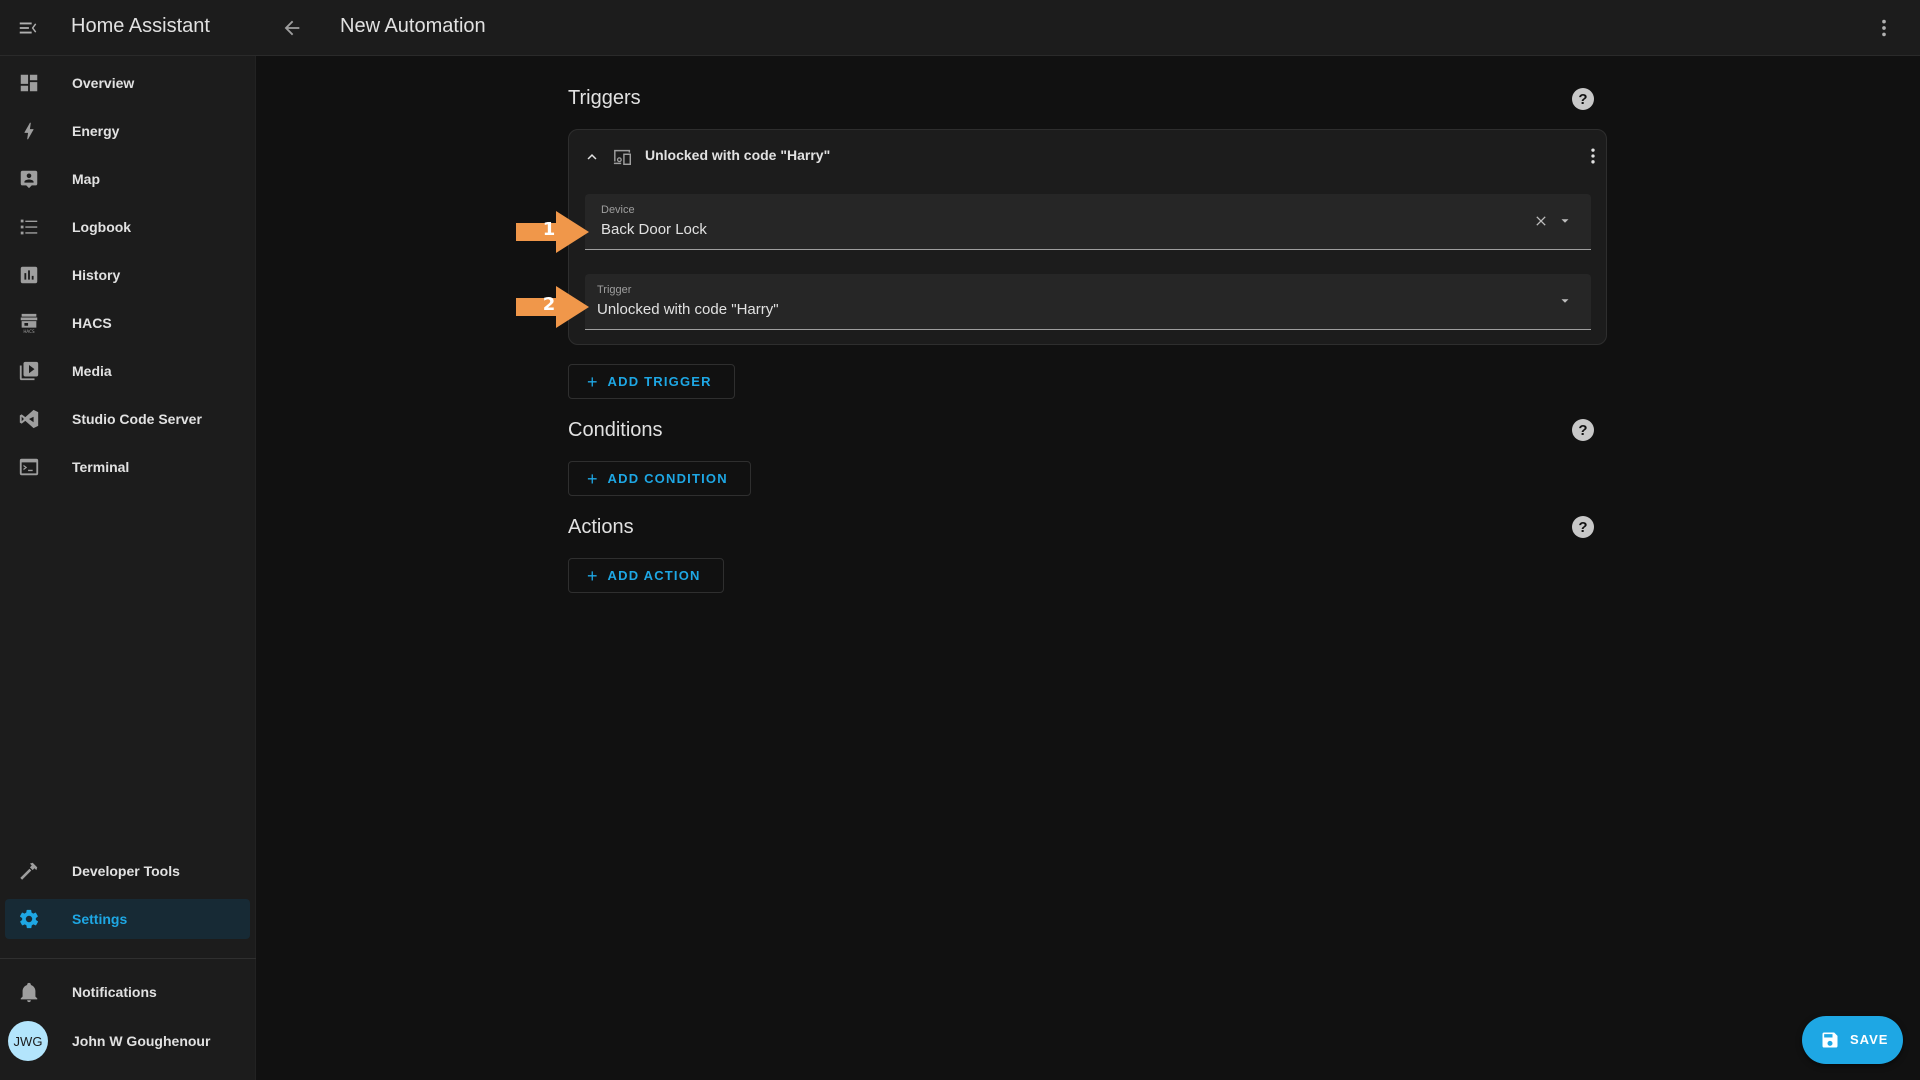  Describe the element at coordinates (29, 323) in the screenshot. I see `hacs-store-icon: HACS` at that location.